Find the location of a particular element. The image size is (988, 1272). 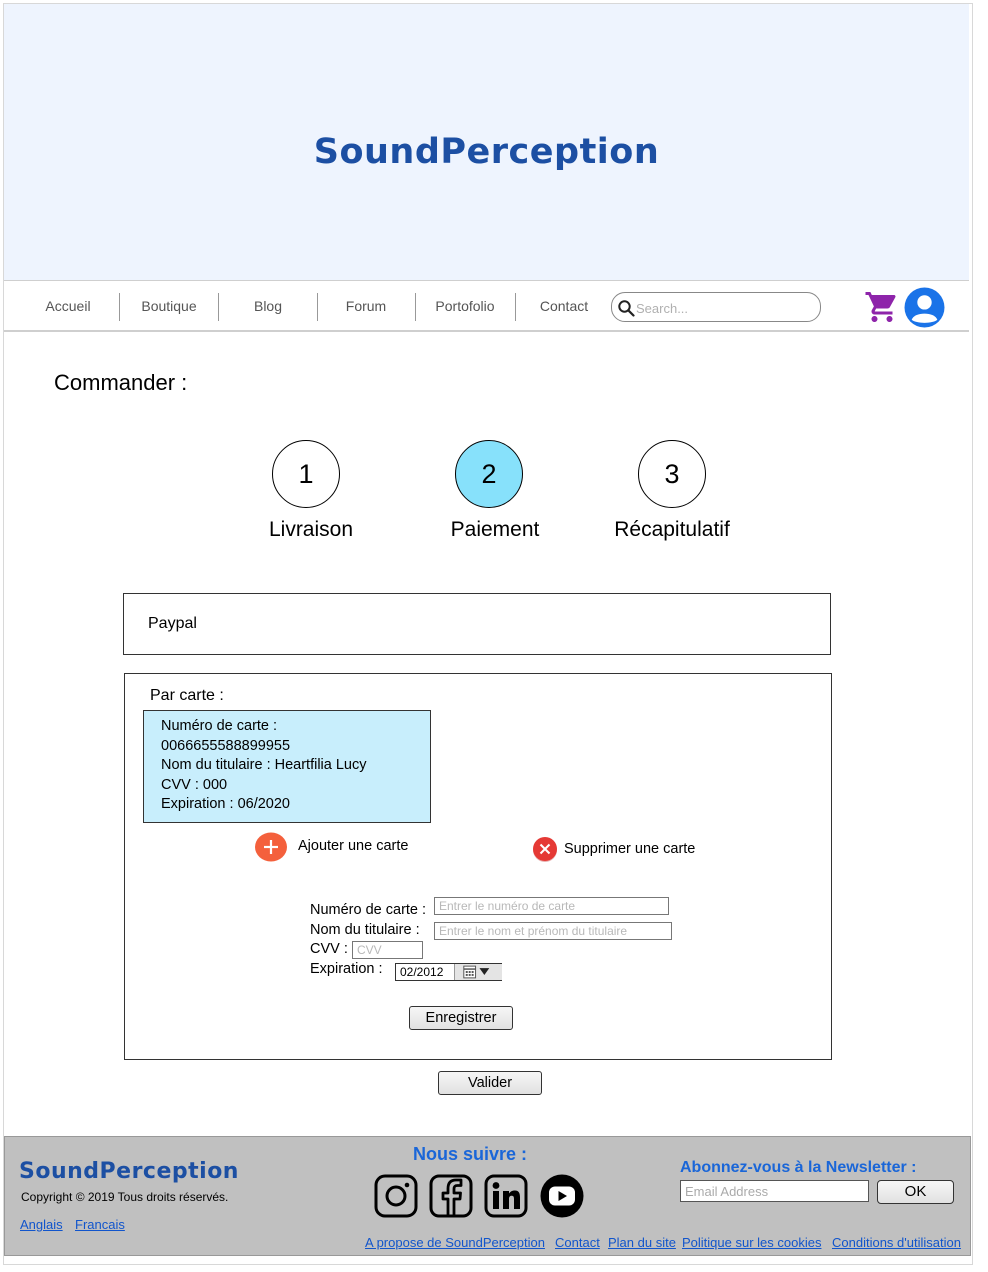

copyright-text: Copyright © 2019 Tous droits réservés. is located at coordinates (125, 1197).